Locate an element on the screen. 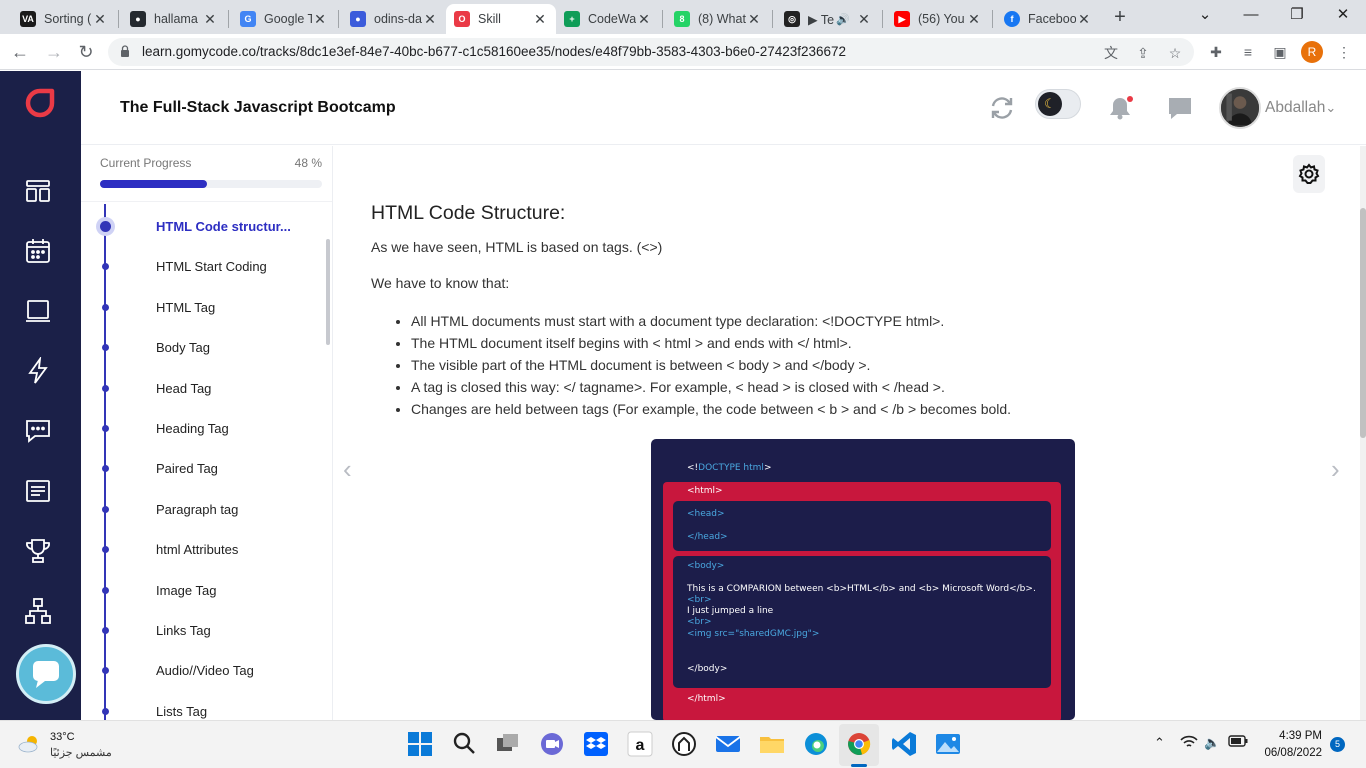 The width and height of the screenshot is (1366, 768). lesson-item: Image Tag is located at coordinates (201, 591).